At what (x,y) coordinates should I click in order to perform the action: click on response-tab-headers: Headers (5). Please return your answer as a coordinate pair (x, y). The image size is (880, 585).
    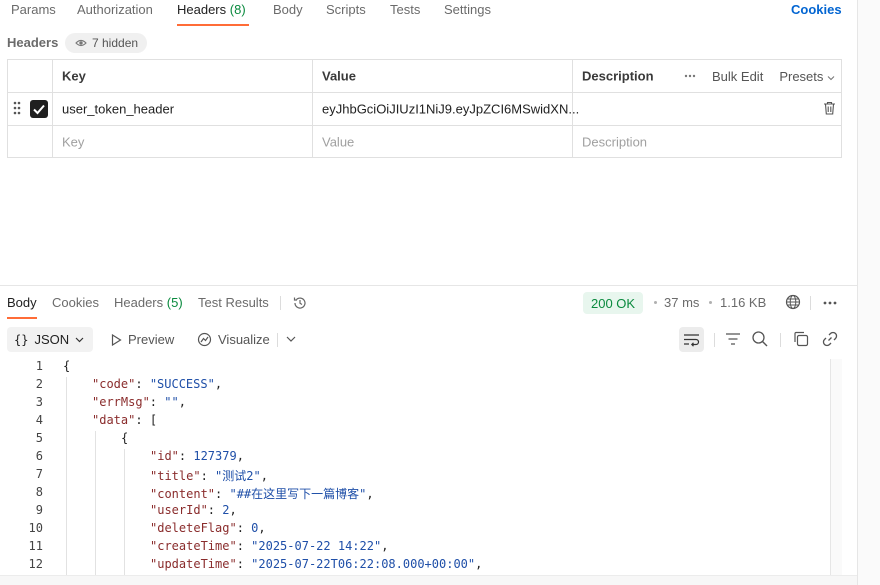
    Looking at the image, I should click on (148, 302).